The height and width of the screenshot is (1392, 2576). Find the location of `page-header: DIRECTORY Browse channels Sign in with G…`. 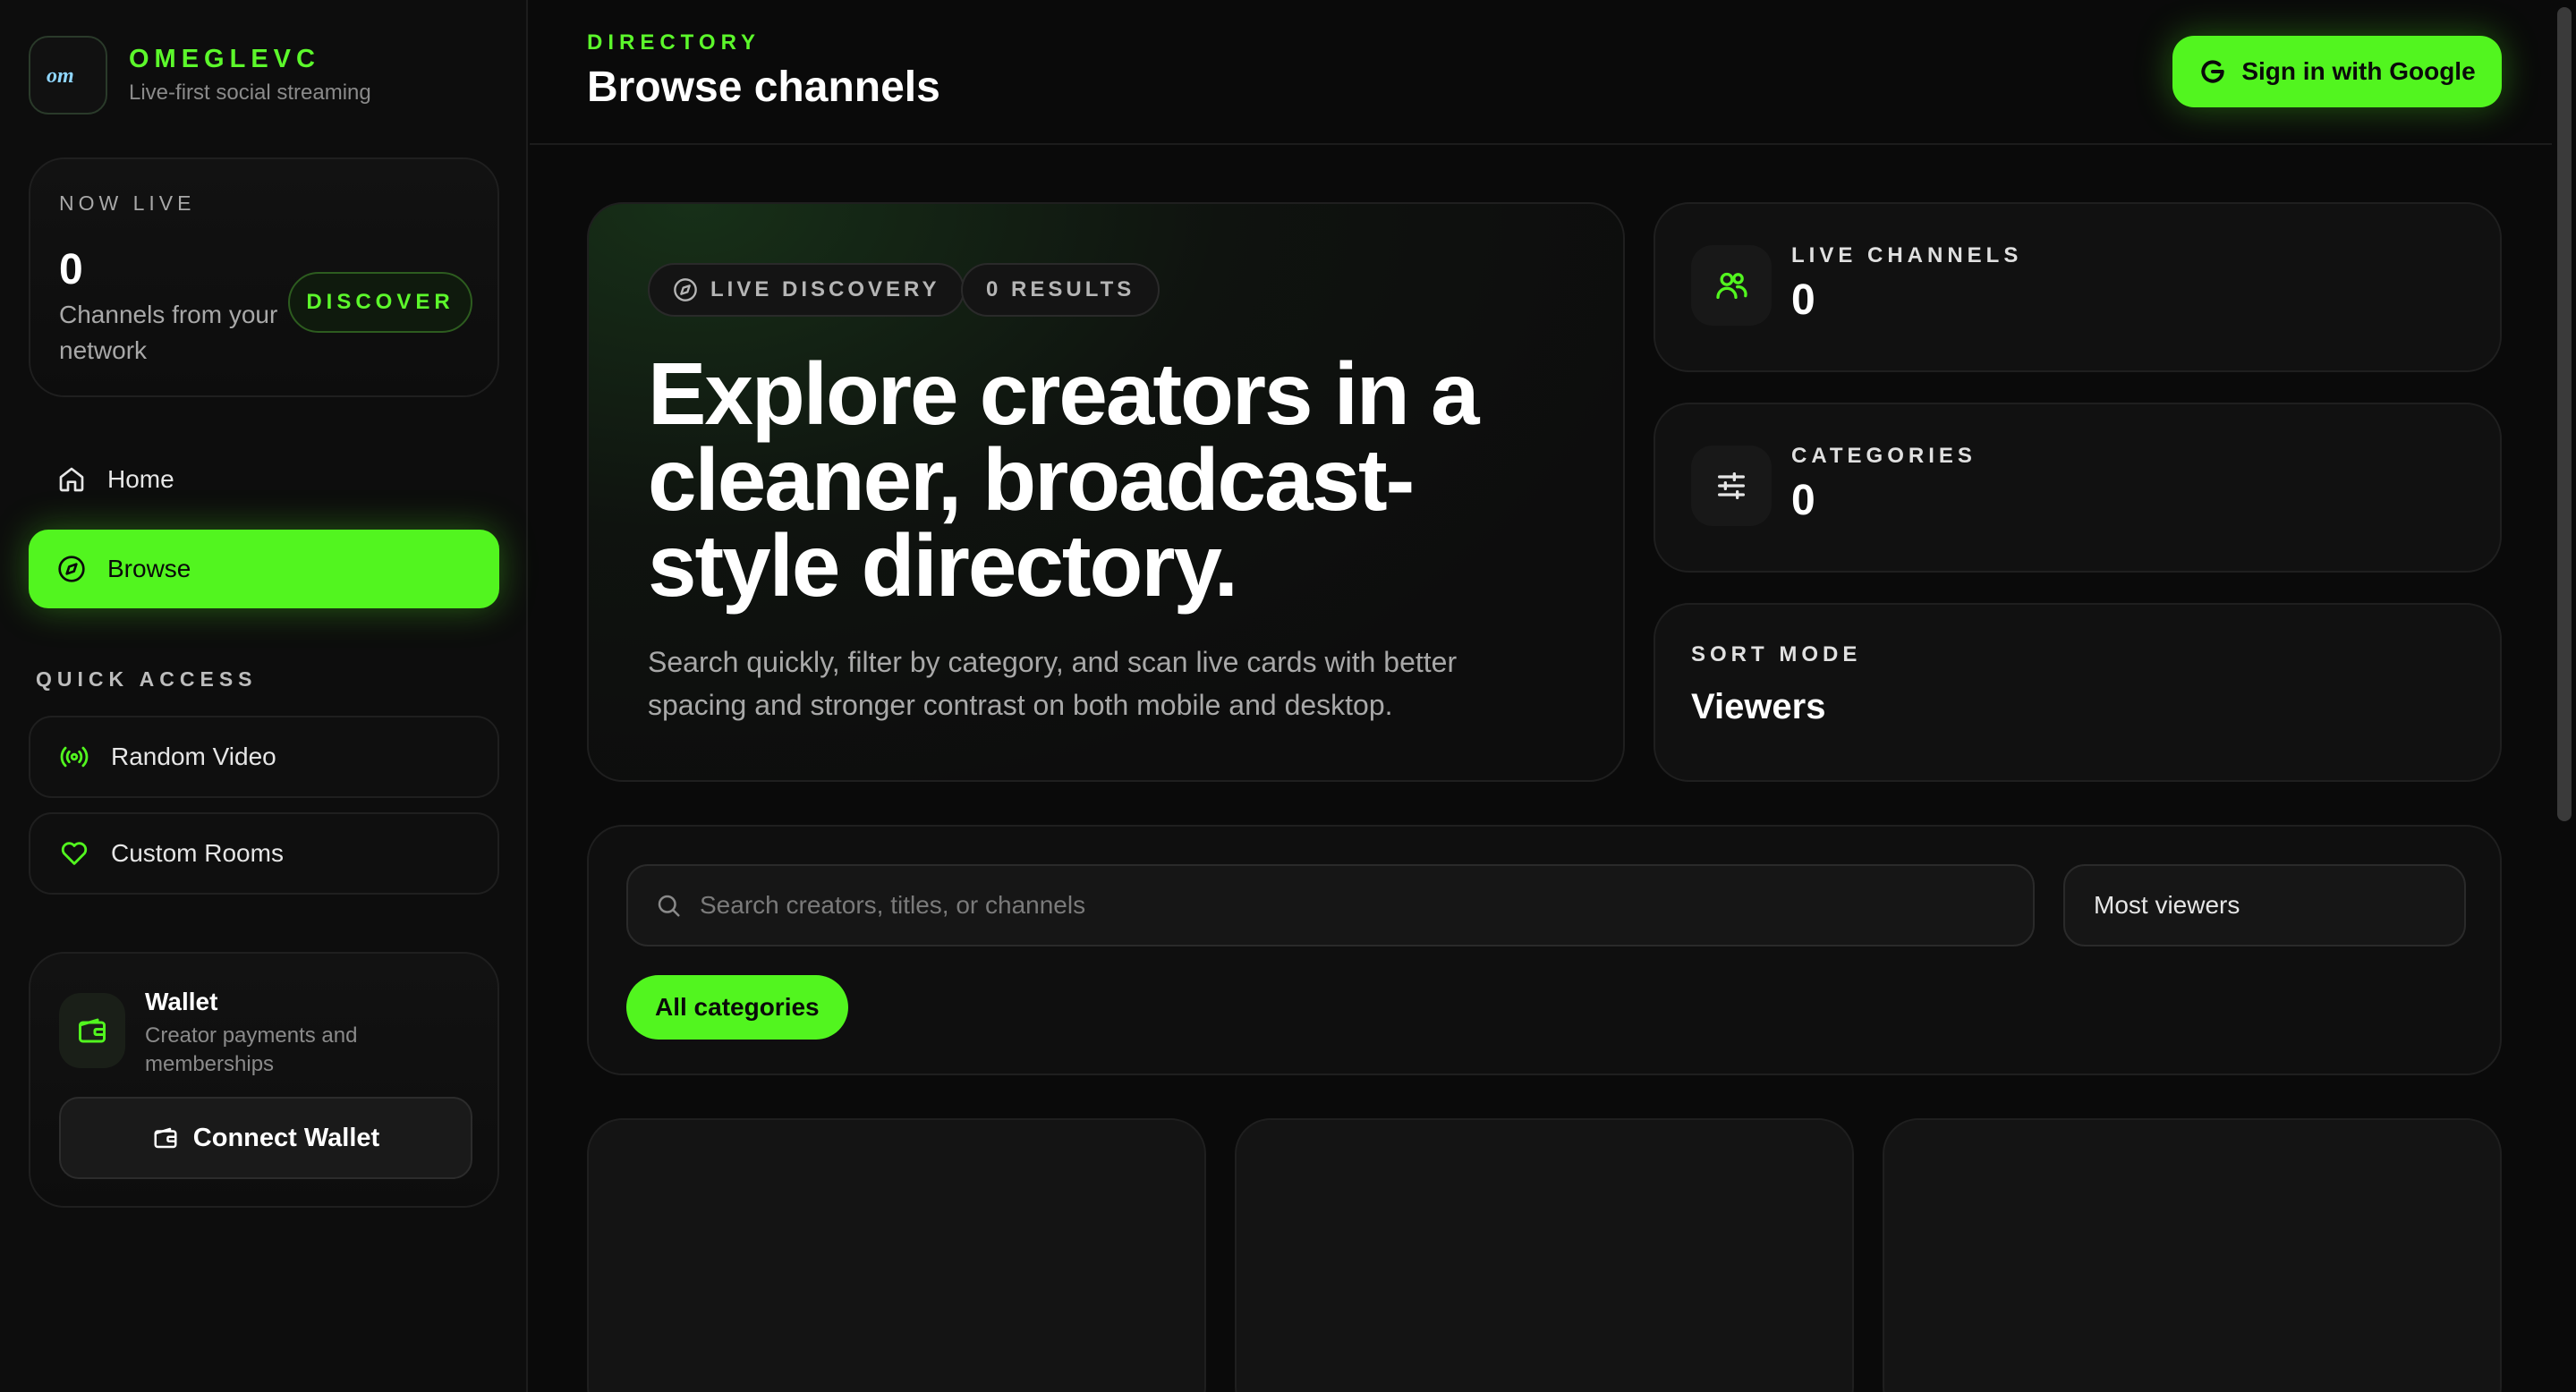

page-header: DIRECTORY Browse channels Sign in with G… is located at coordinates (1541, 72).